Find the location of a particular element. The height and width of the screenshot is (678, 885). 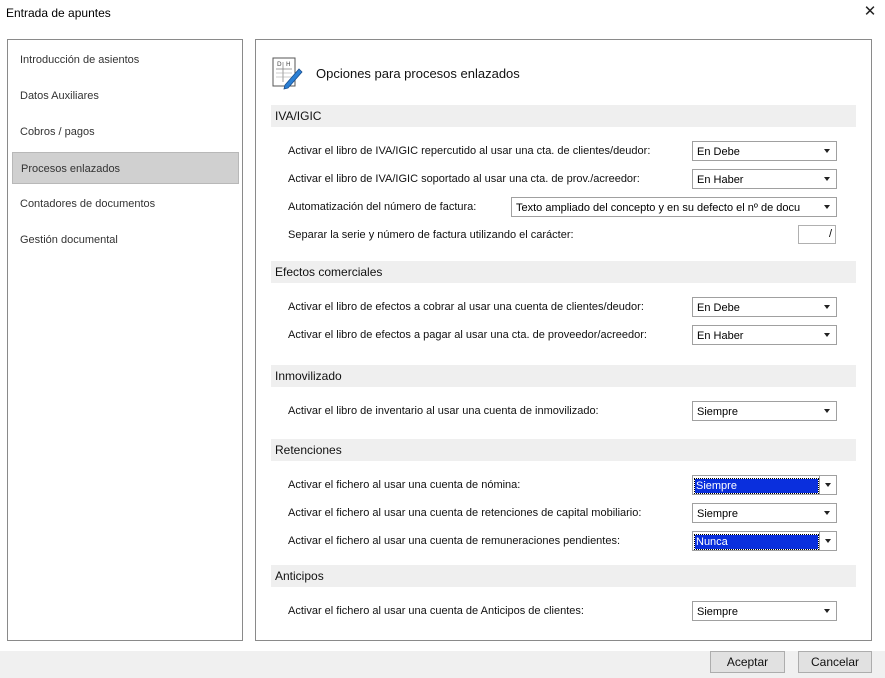

nav-item-procesos-enlazados: Procesos enlazados is located at coordinates (125, 168).